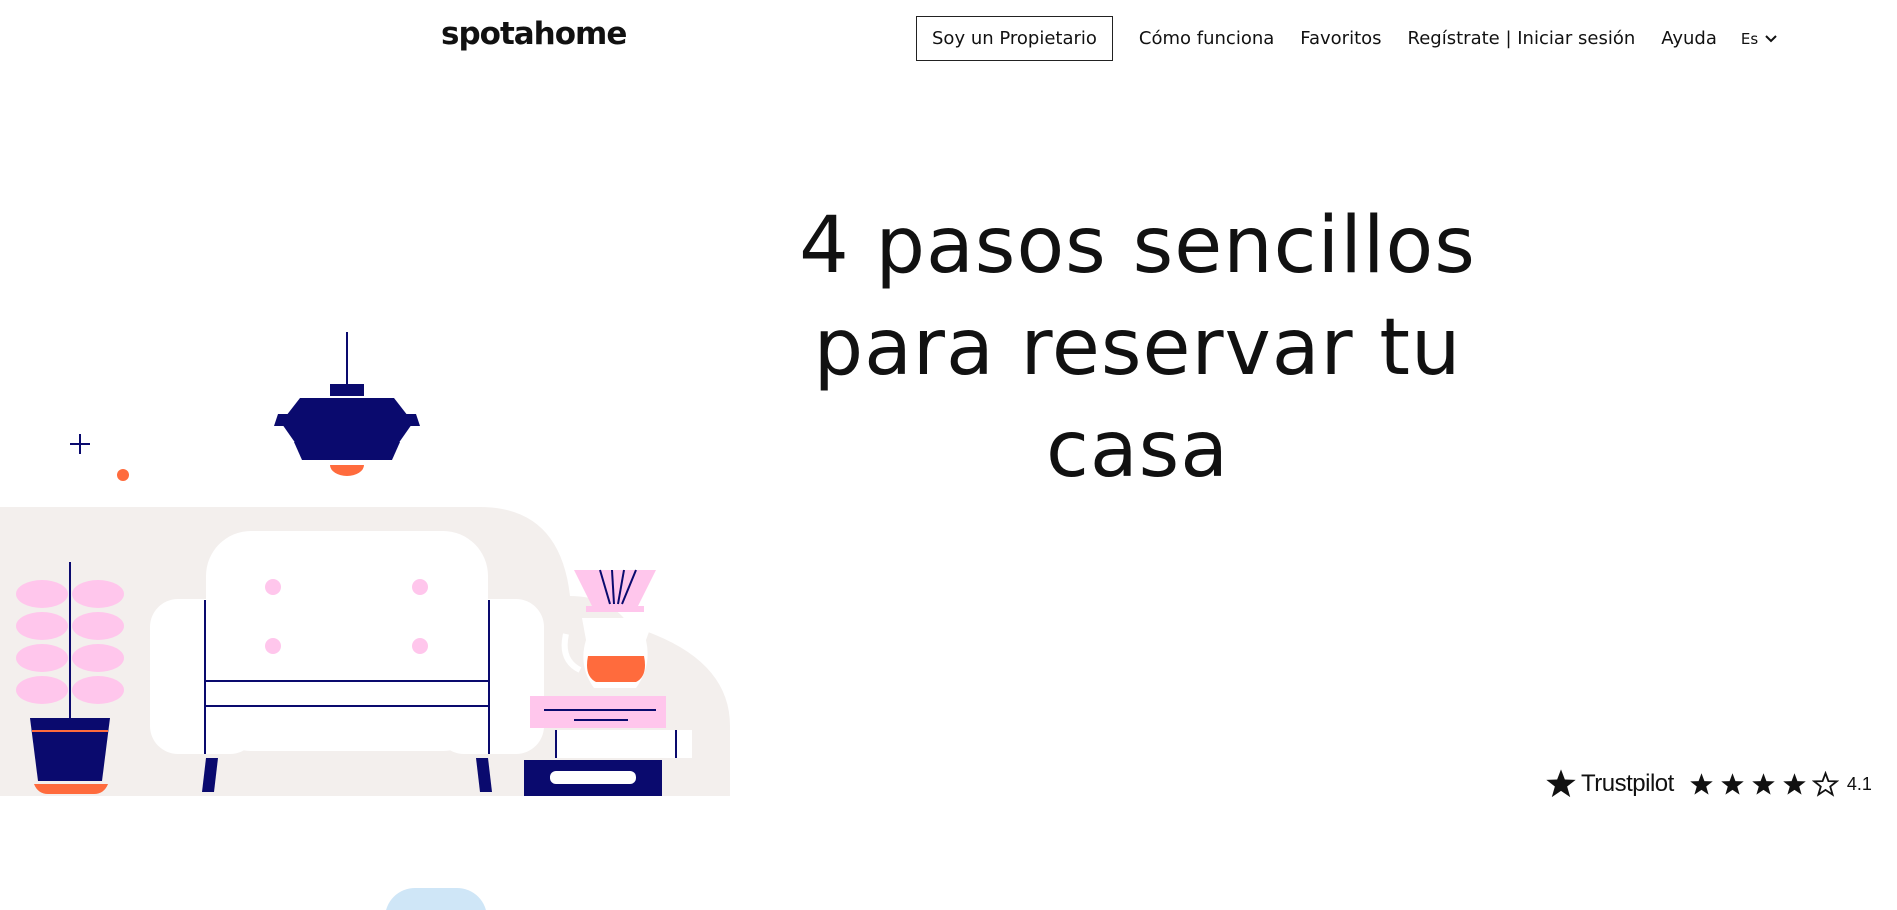 The image size is (1897, 910). What do you see at coordinates (123, 475) in the screenshot?
I see `orange-dot` at bounding box center [123, 475].